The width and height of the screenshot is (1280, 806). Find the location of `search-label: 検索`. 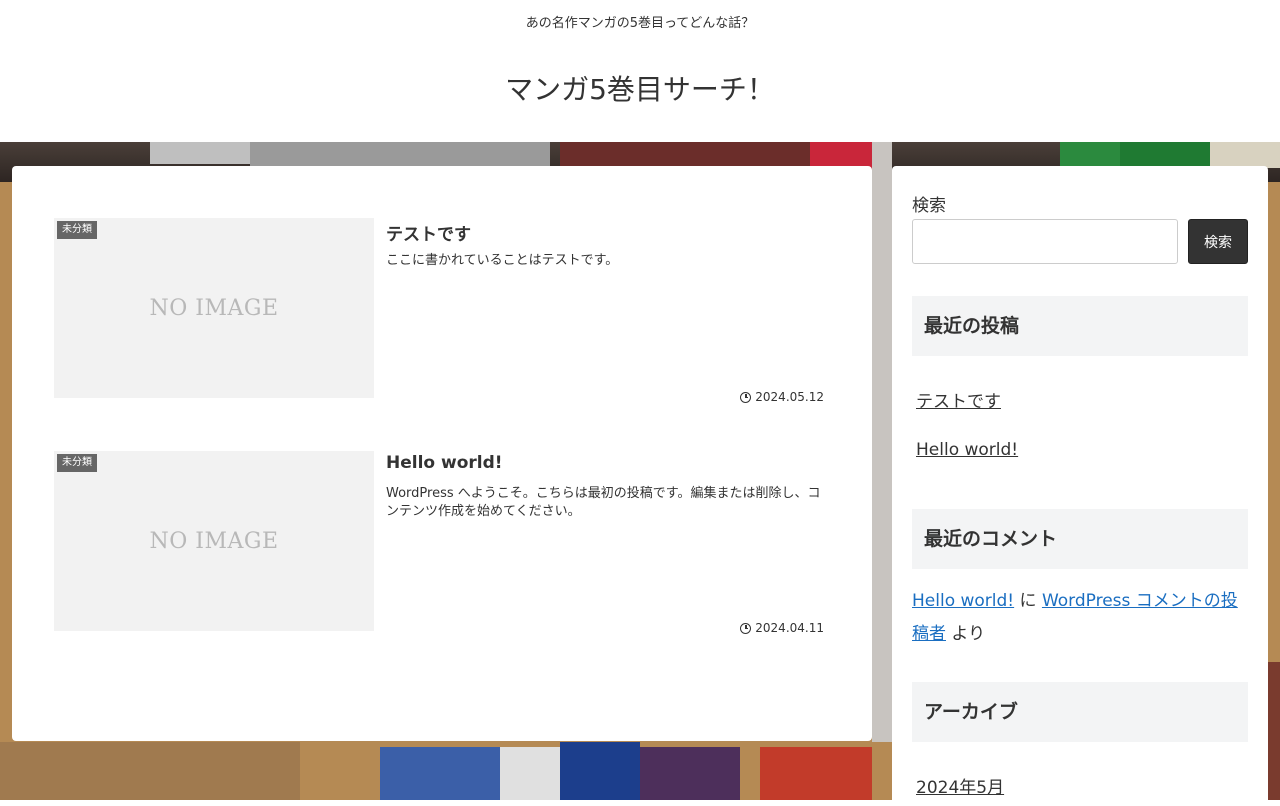

search-label: 検索 is located at coordinates (929, 206).